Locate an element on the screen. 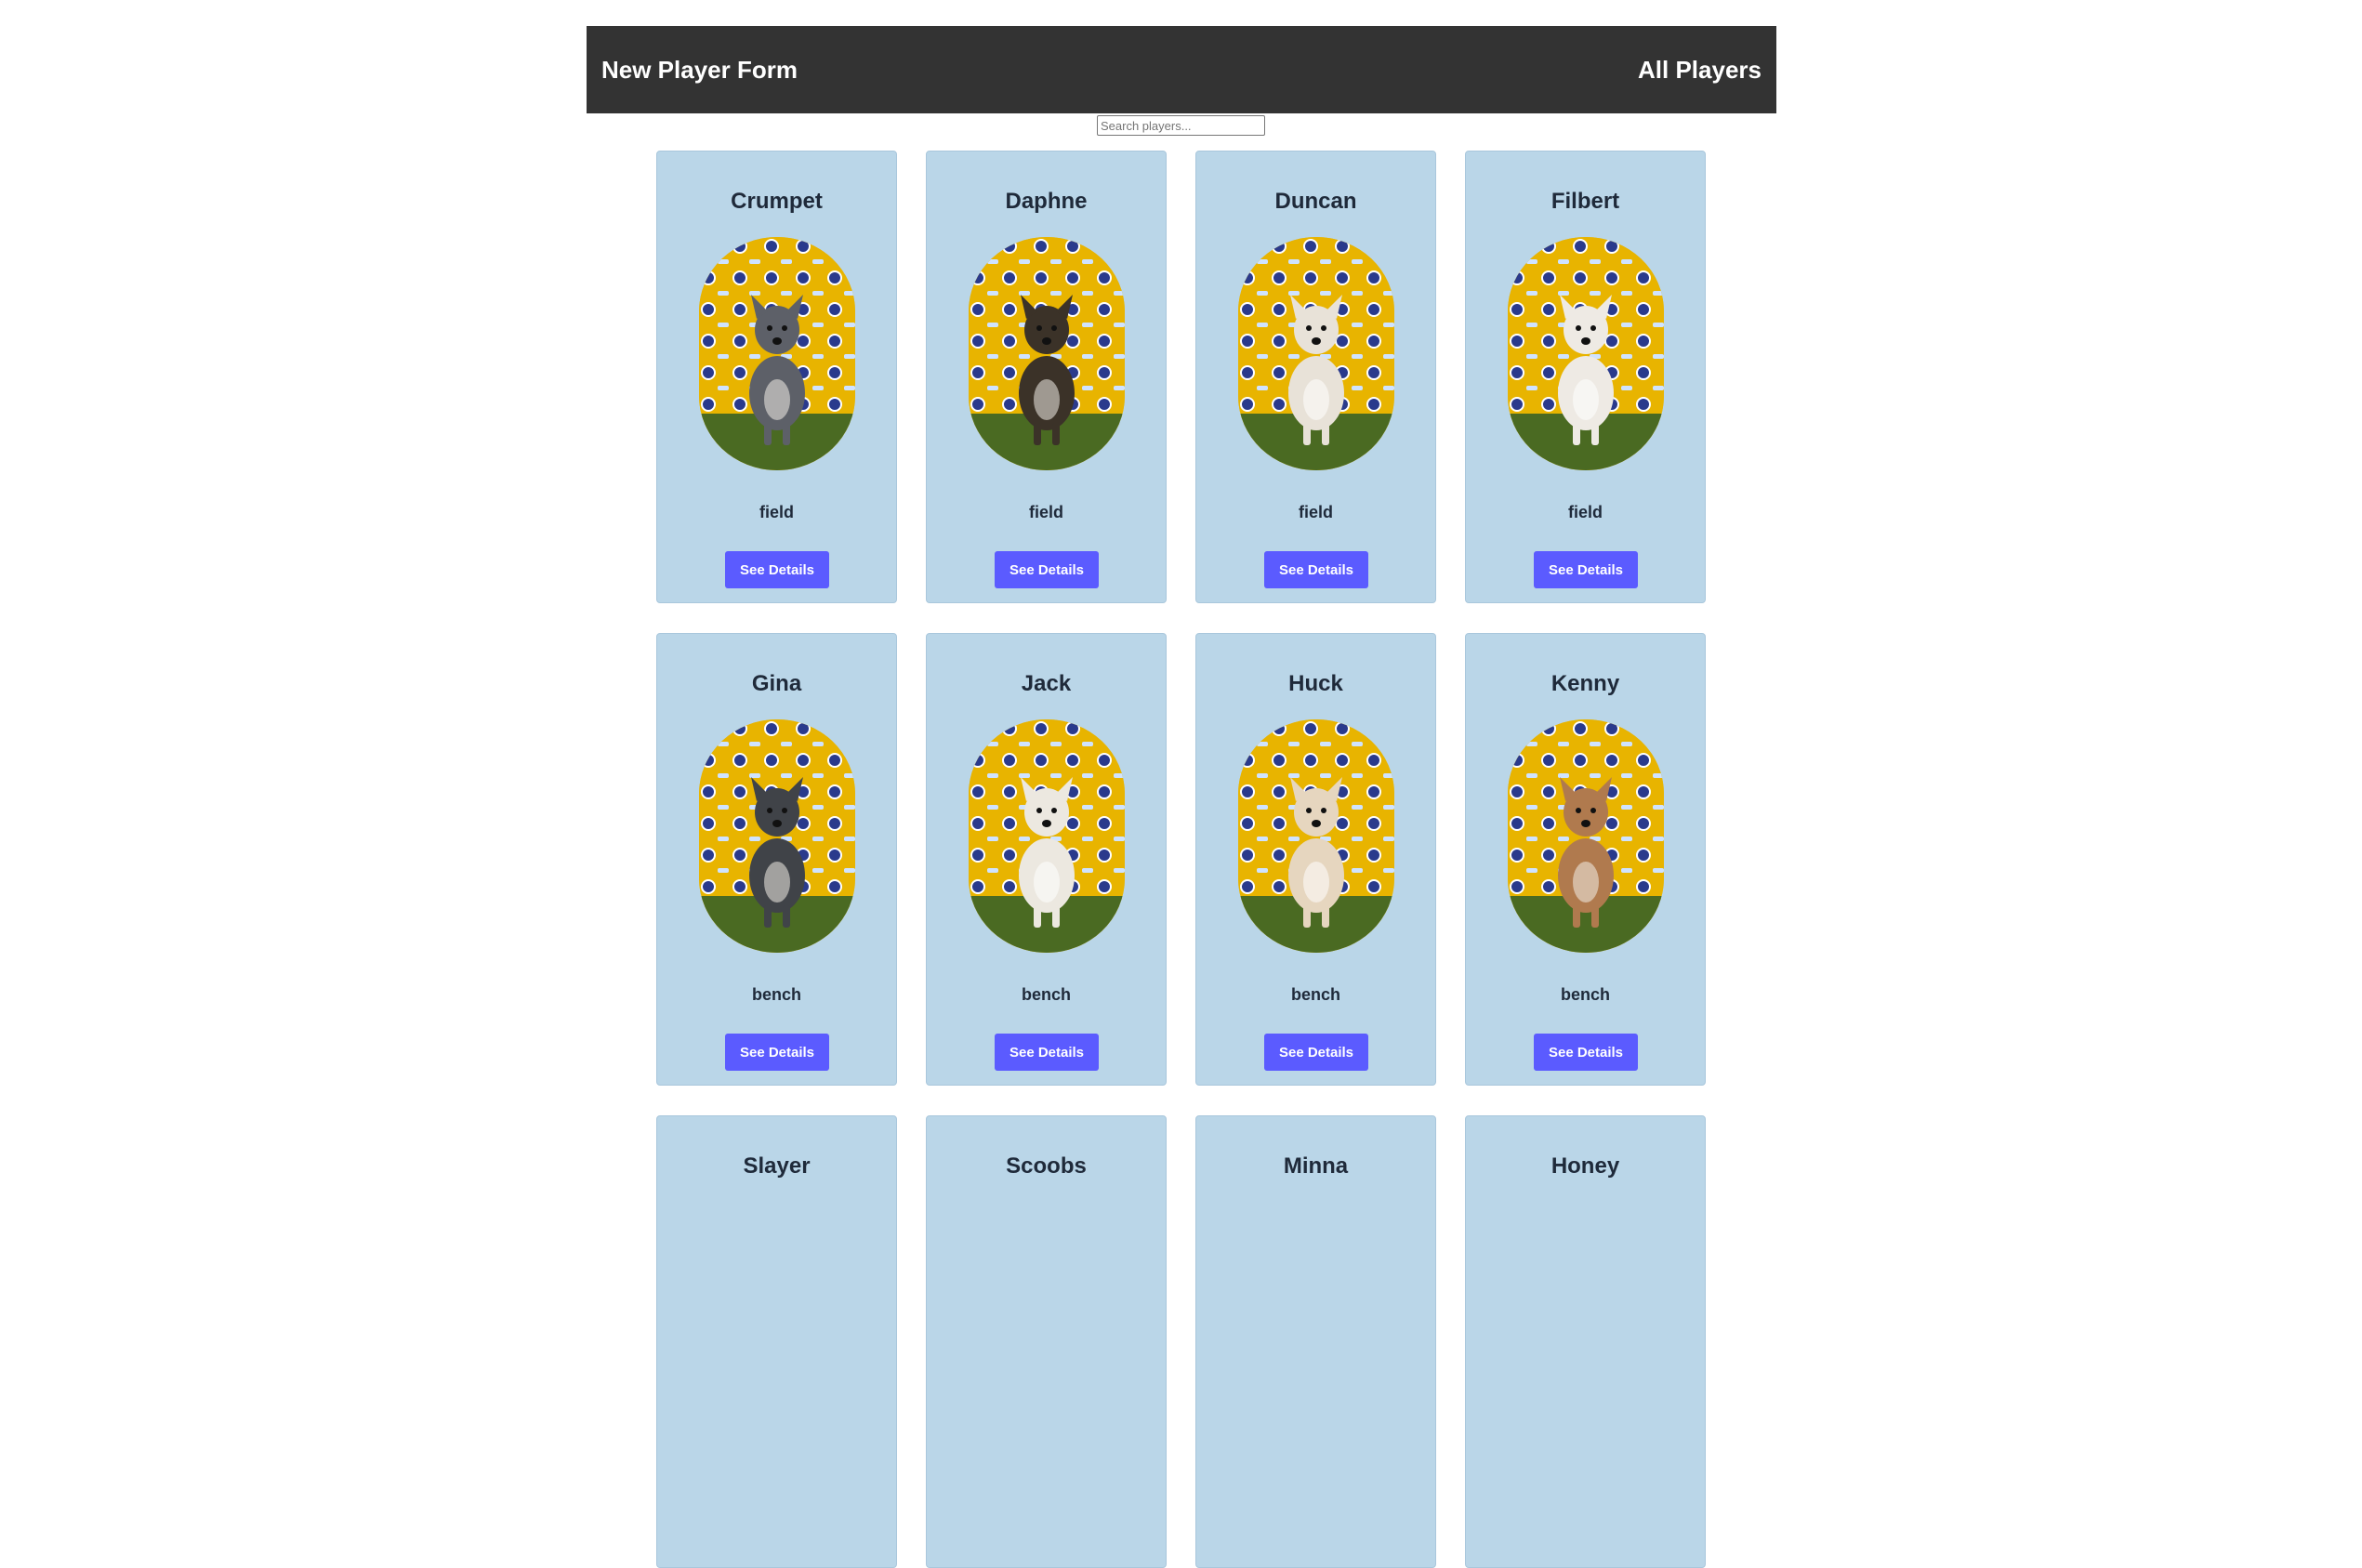  player-card: Huck bench See Details is located at coordinates (1315, 860).